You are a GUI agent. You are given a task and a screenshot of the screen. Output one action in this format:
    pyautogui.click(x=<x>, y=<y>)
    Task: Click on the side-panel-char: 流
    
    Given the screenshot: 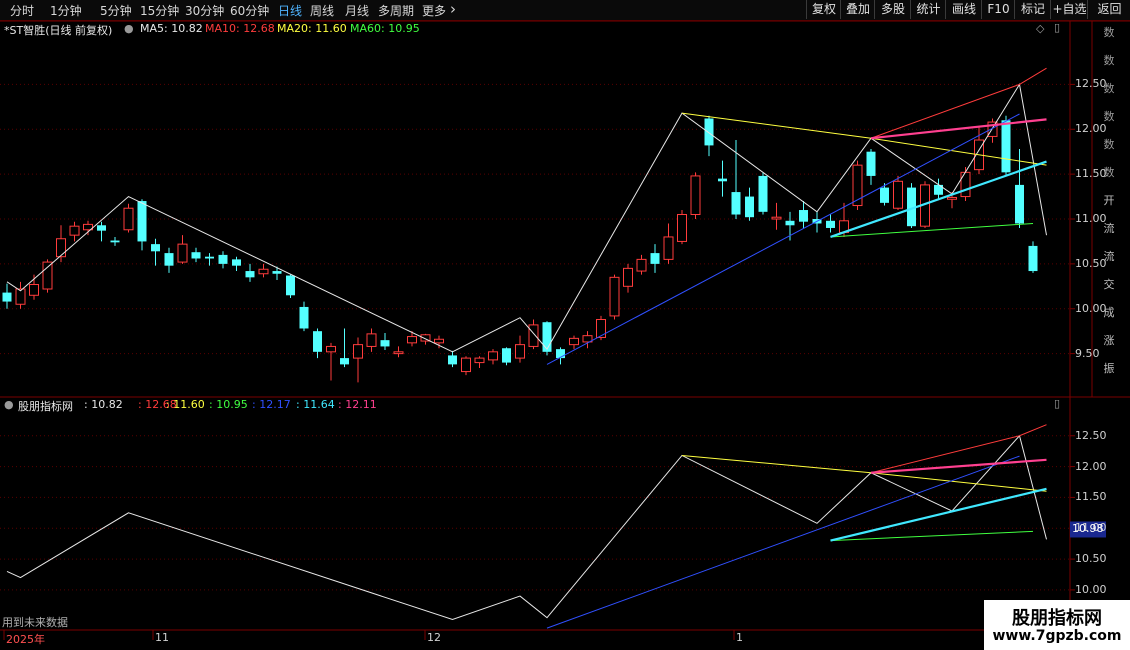 What is the action you would take?
    pyautogui.click(x=1109, y=228)
    